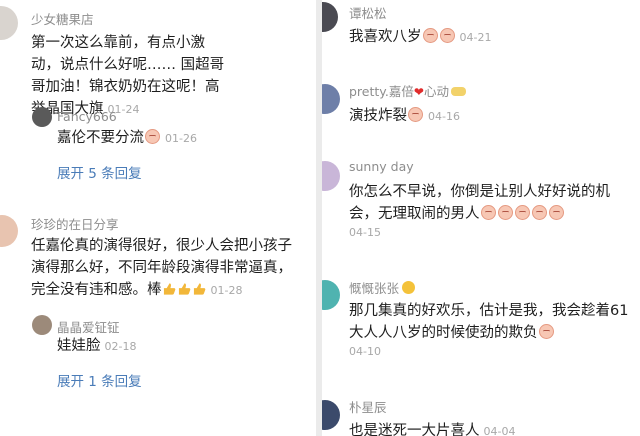 The height and width of the screenshot is (436, 640). Describe the element at coordinates (181, 138) in the screenshot. I see `reply-date: 01-26` at that location.